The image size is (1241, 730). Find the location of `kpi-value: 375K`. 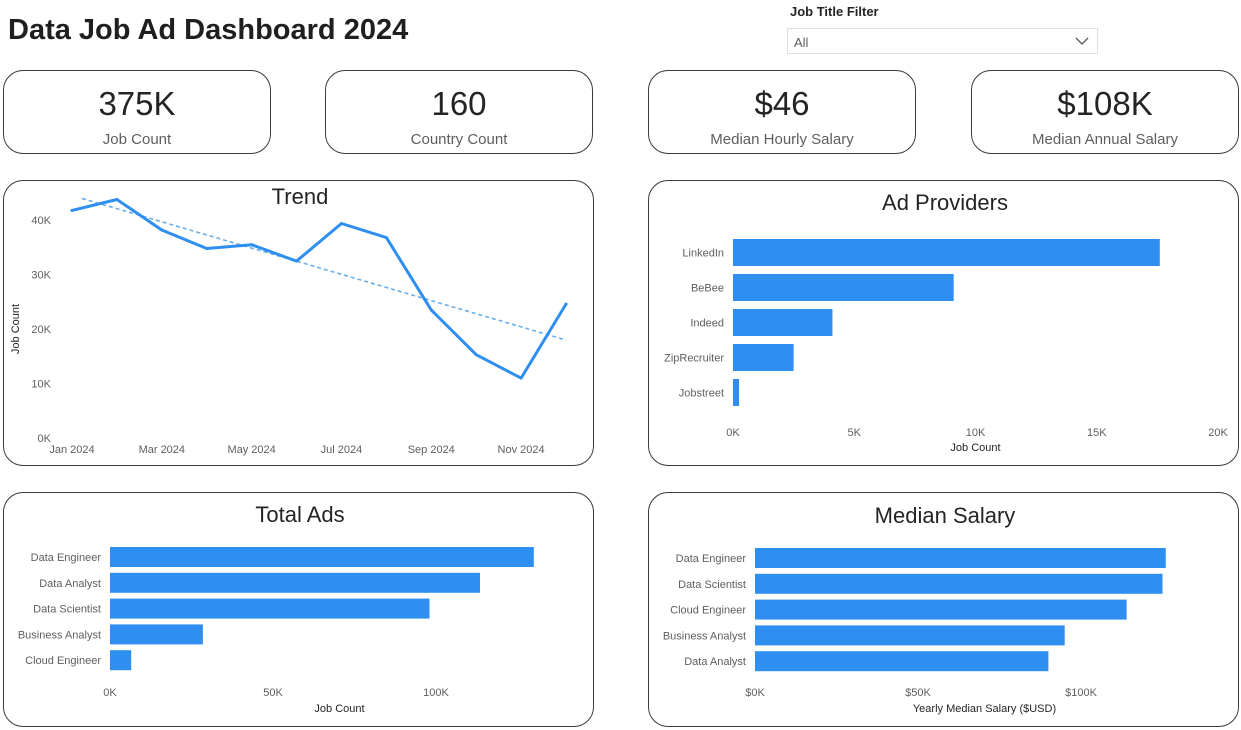

kpi-value: 375K is located at coordinates (137, 103).